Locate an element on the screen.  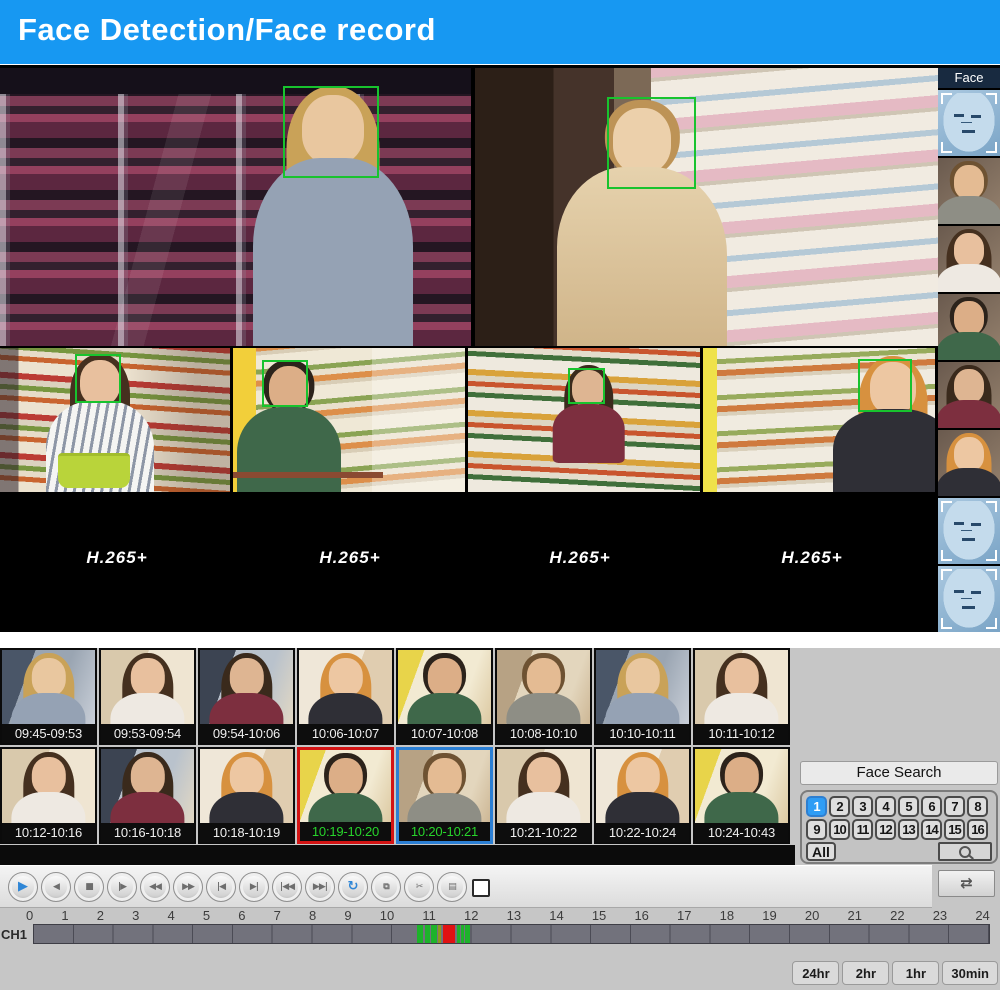
all-channels-button: All is located at coordinates (821, 851).